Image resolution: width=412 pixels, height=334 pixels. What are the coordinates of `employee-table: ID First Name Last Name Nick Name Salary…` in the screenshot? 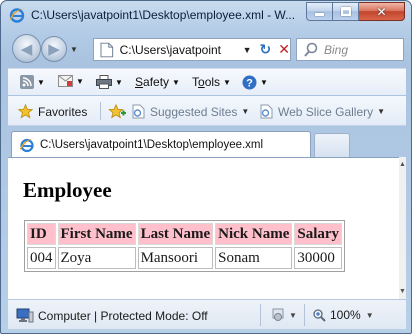 It's located at (185, 246).